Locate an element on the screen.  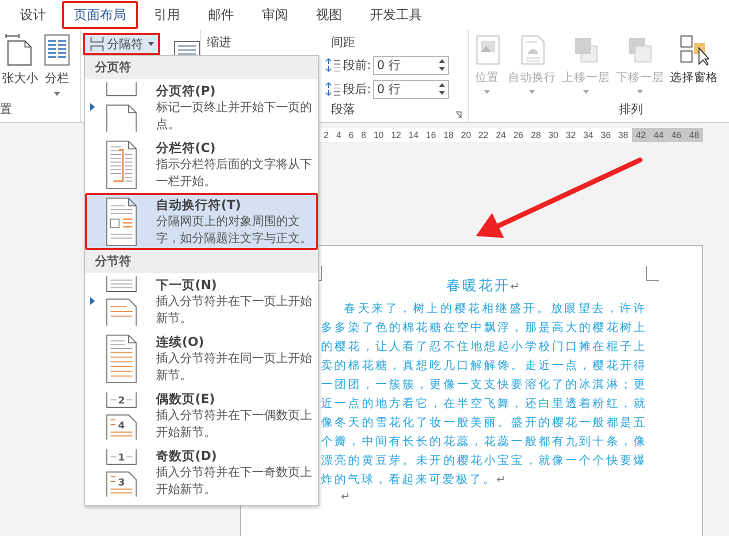
menu-item-title: 自动换行符(T) is located at coordinates (199, 204).